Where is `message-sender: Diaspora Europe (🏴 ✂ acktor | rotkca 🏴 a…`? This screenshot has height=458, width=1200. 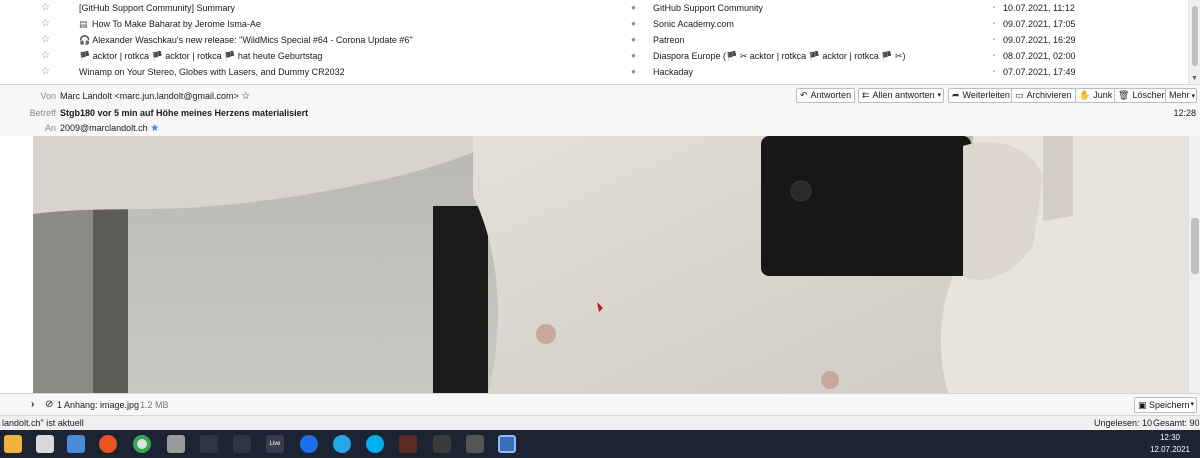 message-sender: Diaspora Europe (🏴 ✂ acktor | rotkca 🏴 a… is located at coordinates (779, 56).